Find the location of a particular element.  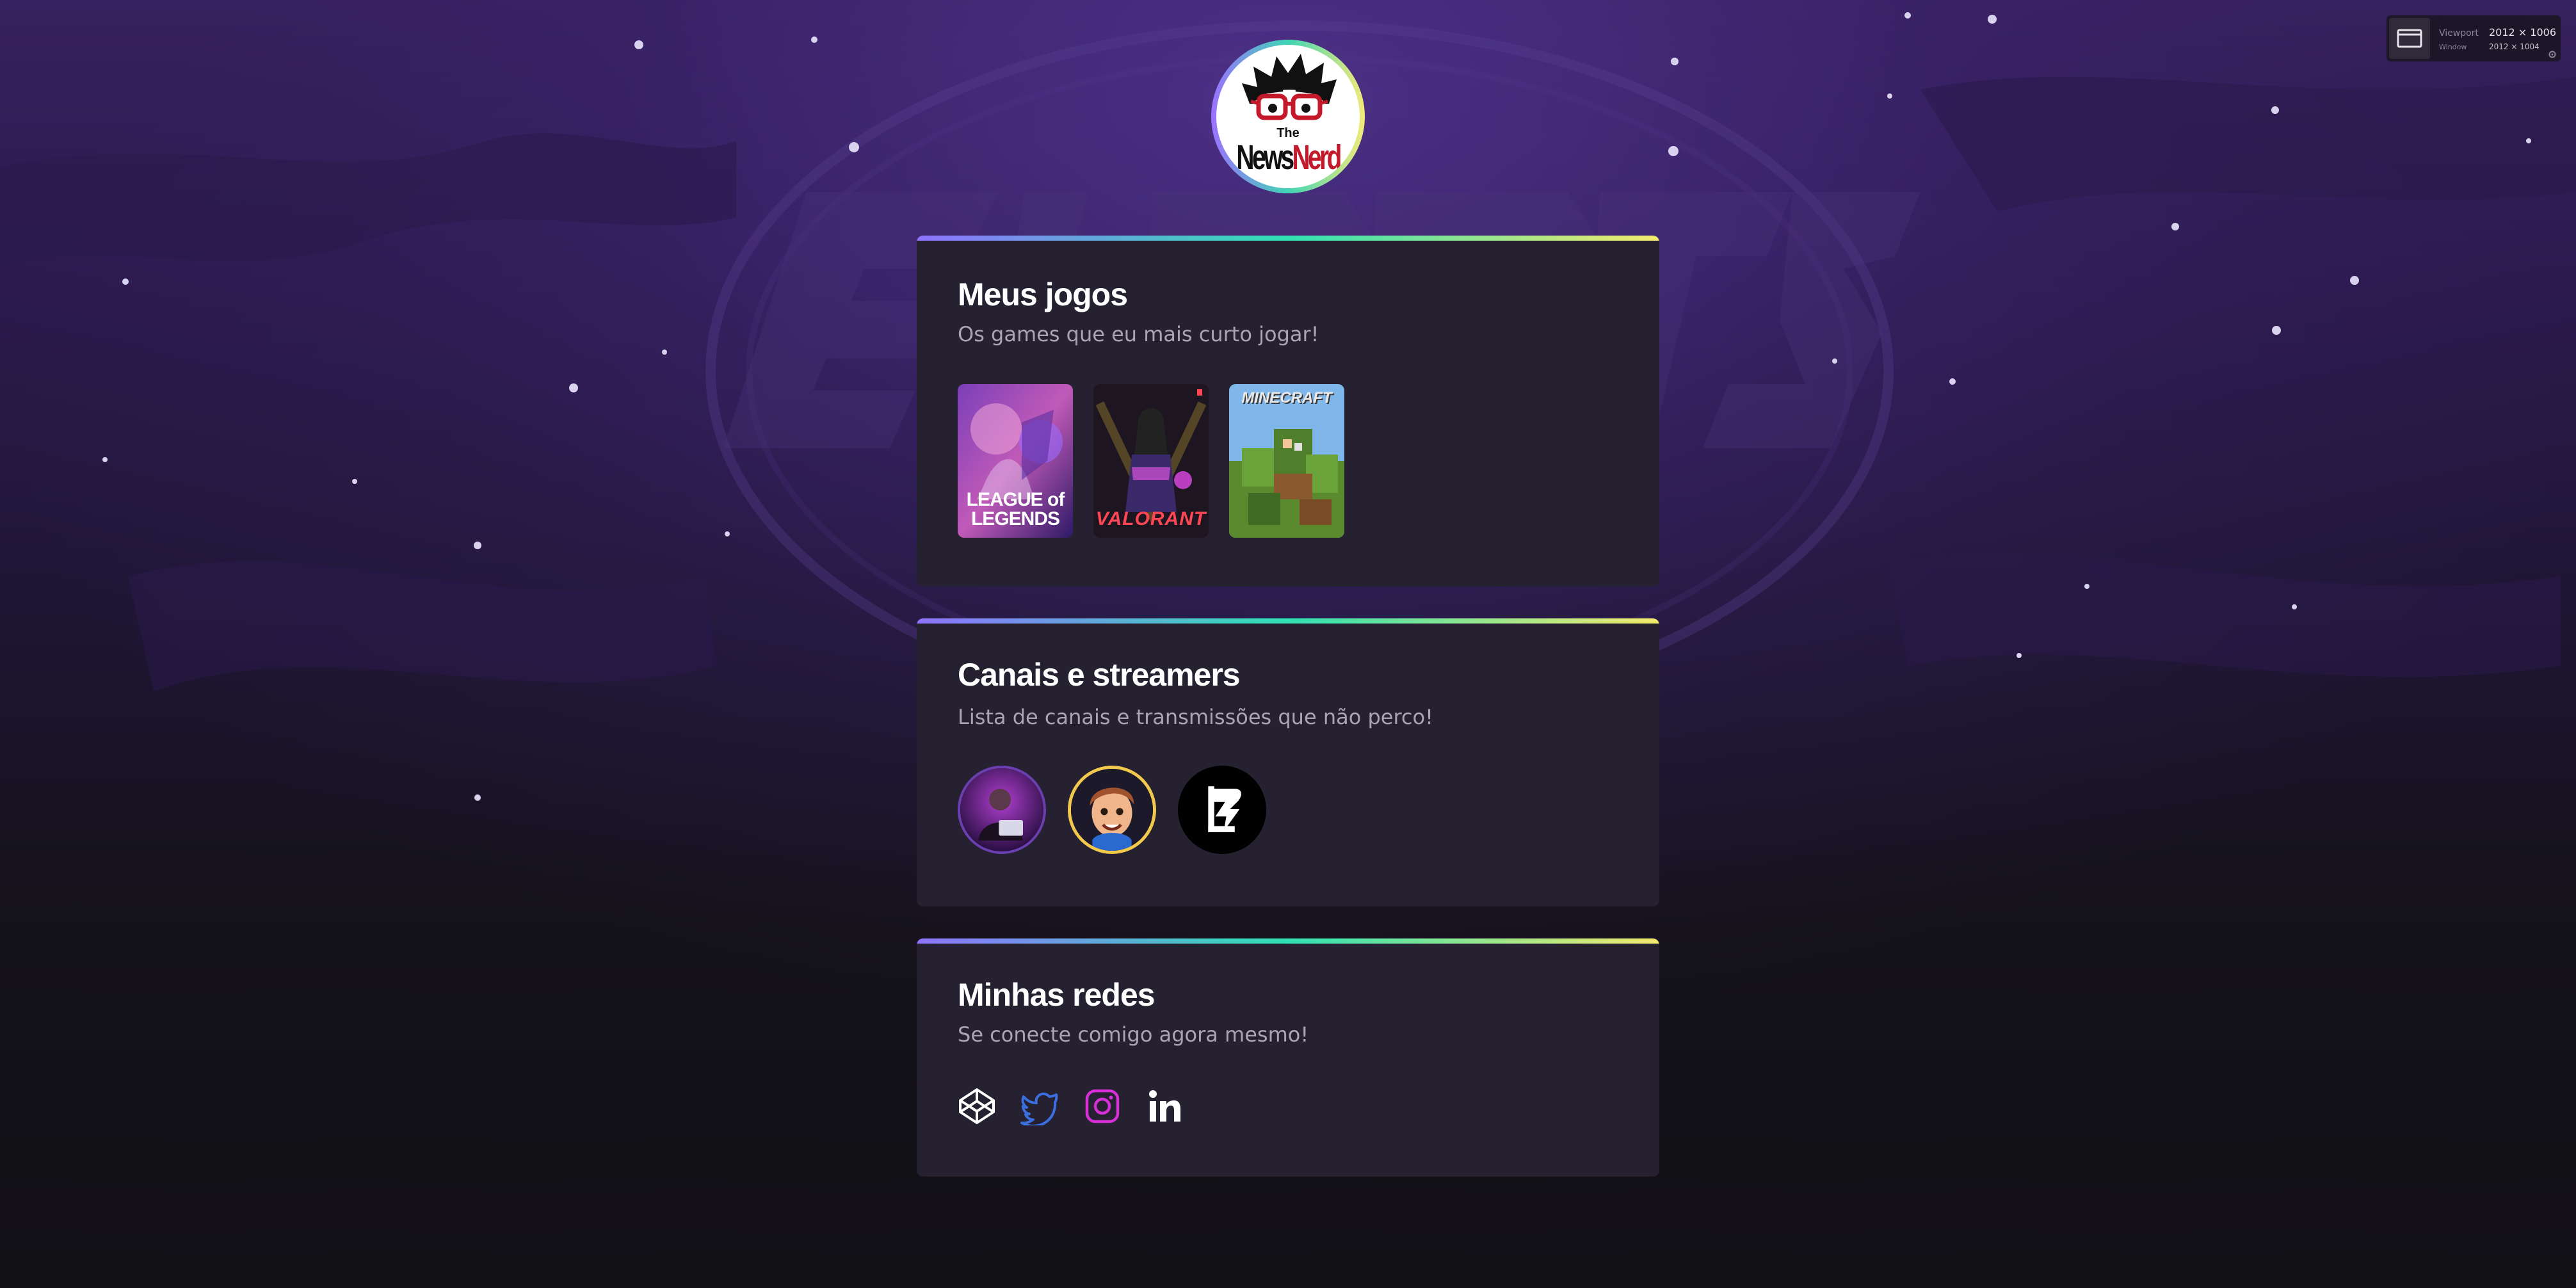

logo-nerd-text: Nerd is located at coordinates (1317, 157).